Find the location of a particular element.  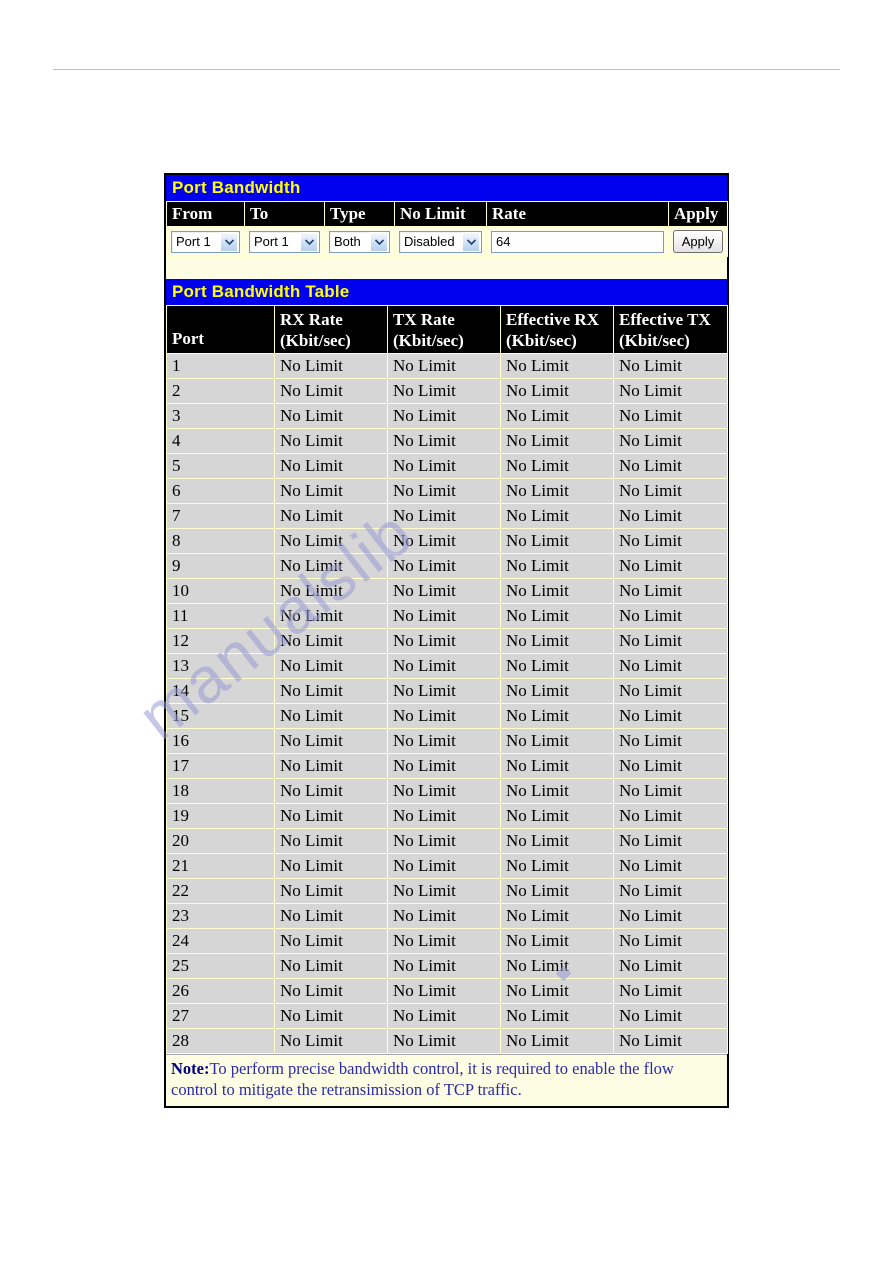

col-tx-rate-label: TX Rate is located at coordinates (424, 319).